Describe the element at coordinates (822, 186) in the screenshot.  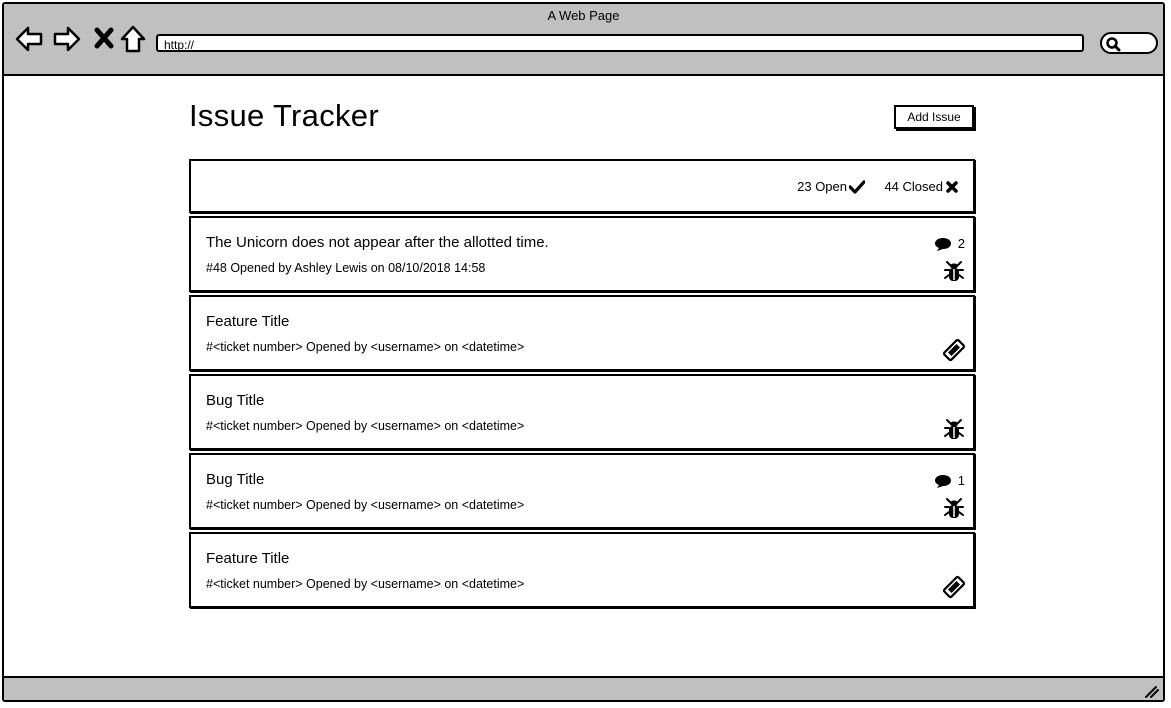
I see `open-count-label: 23 Open` at that location.